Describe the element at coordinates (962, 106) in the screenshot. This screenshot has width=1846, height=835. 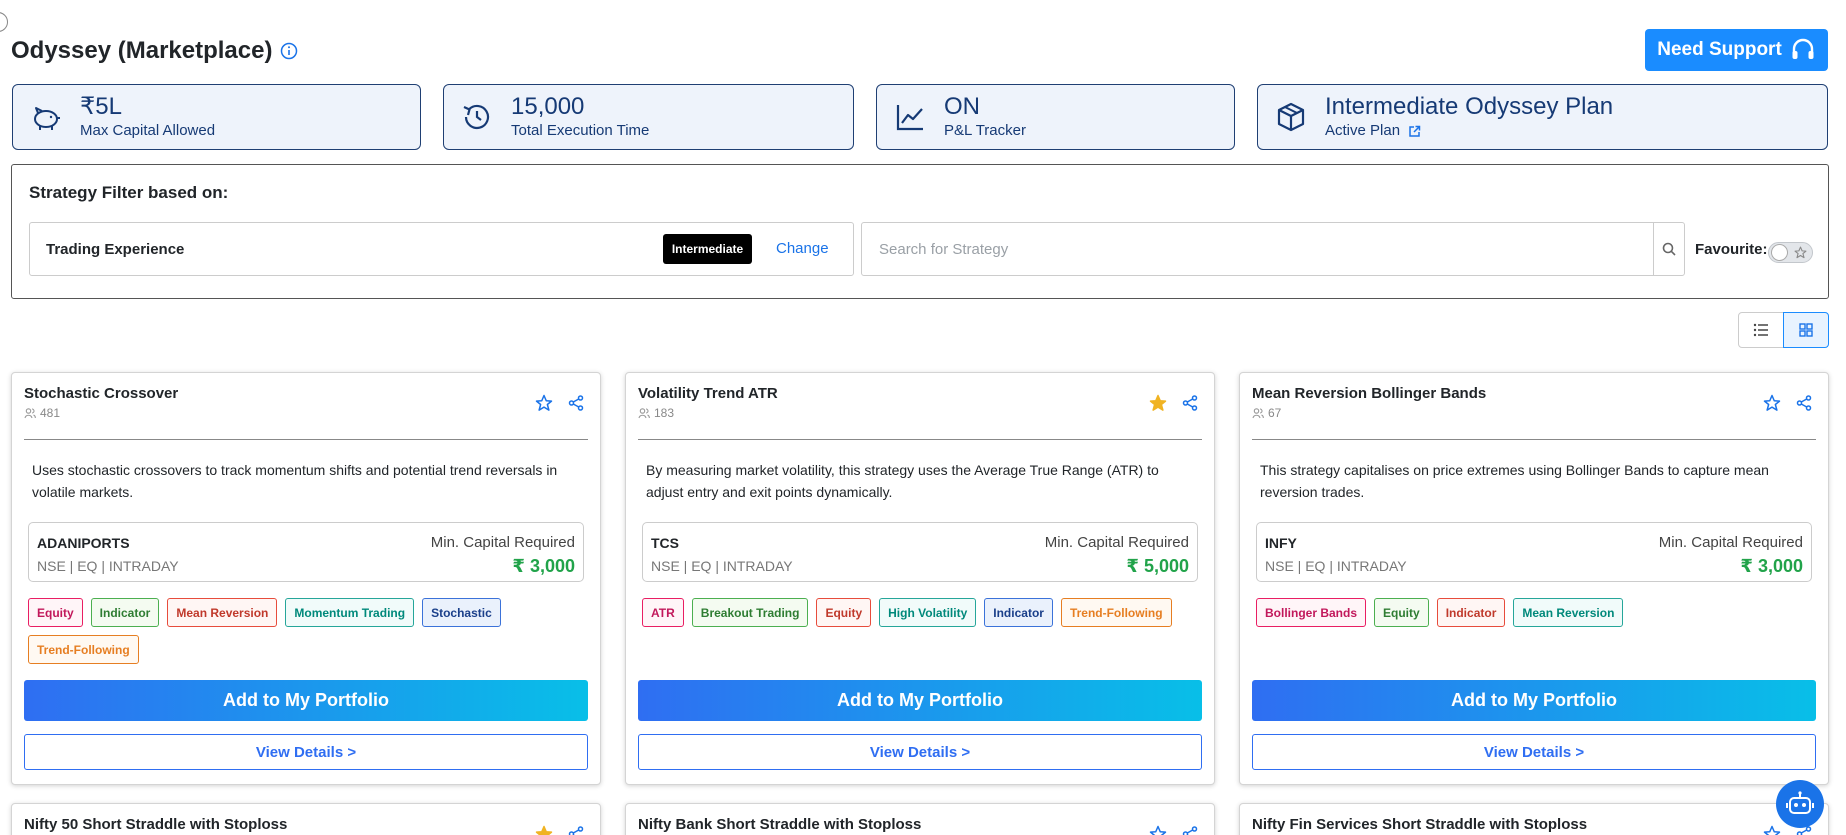
I see `stat-value: ON` at that location.